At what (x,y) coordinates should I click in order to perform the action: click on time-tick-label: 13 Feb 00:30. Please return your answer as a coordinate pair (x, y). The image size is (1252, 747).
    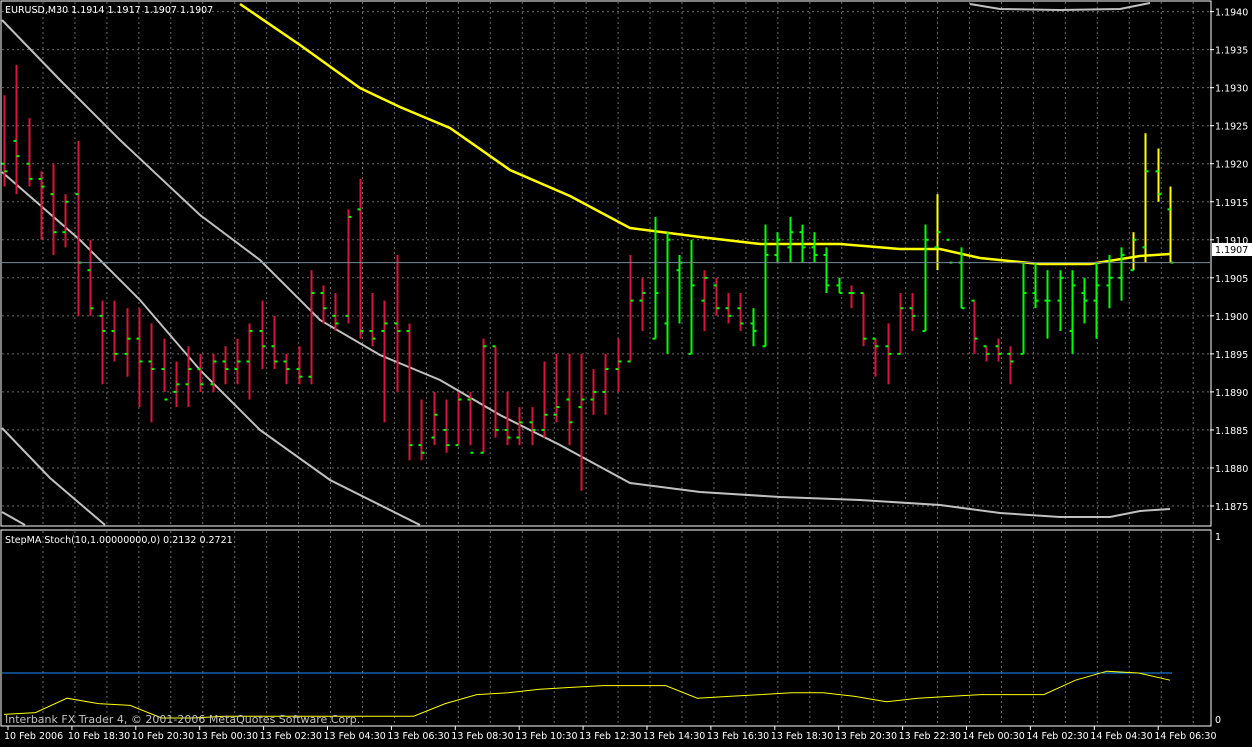
    Looking at the image, I should click on (227, 736).